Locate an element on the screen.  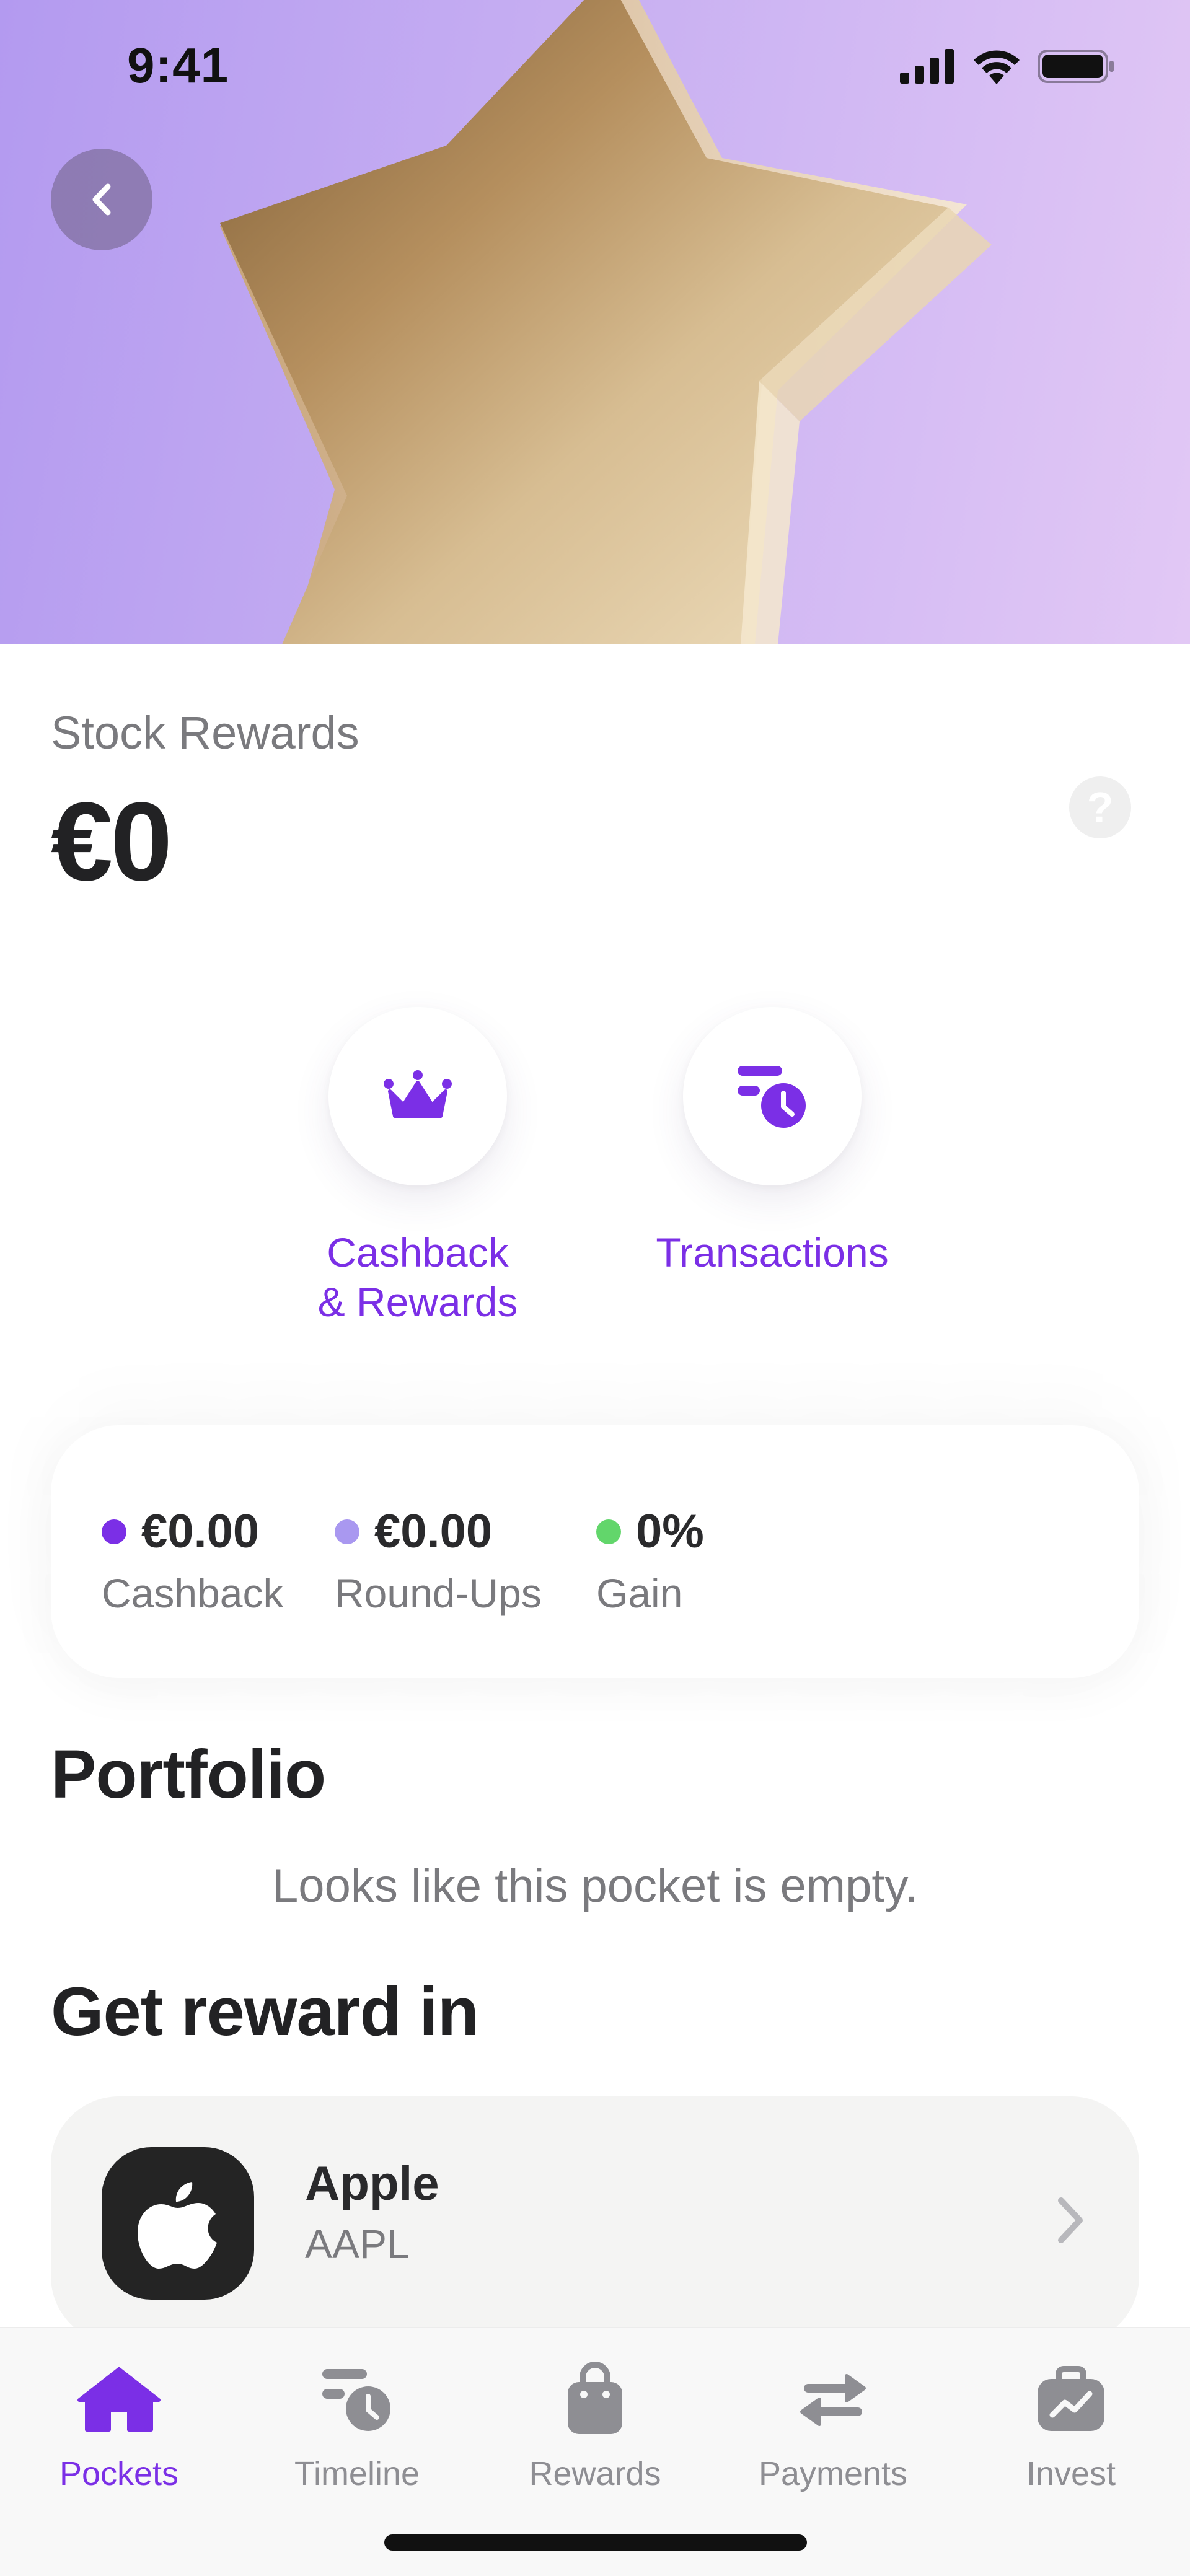
tab-rewards-label: Rewards is located at coordinates (595, 2474).